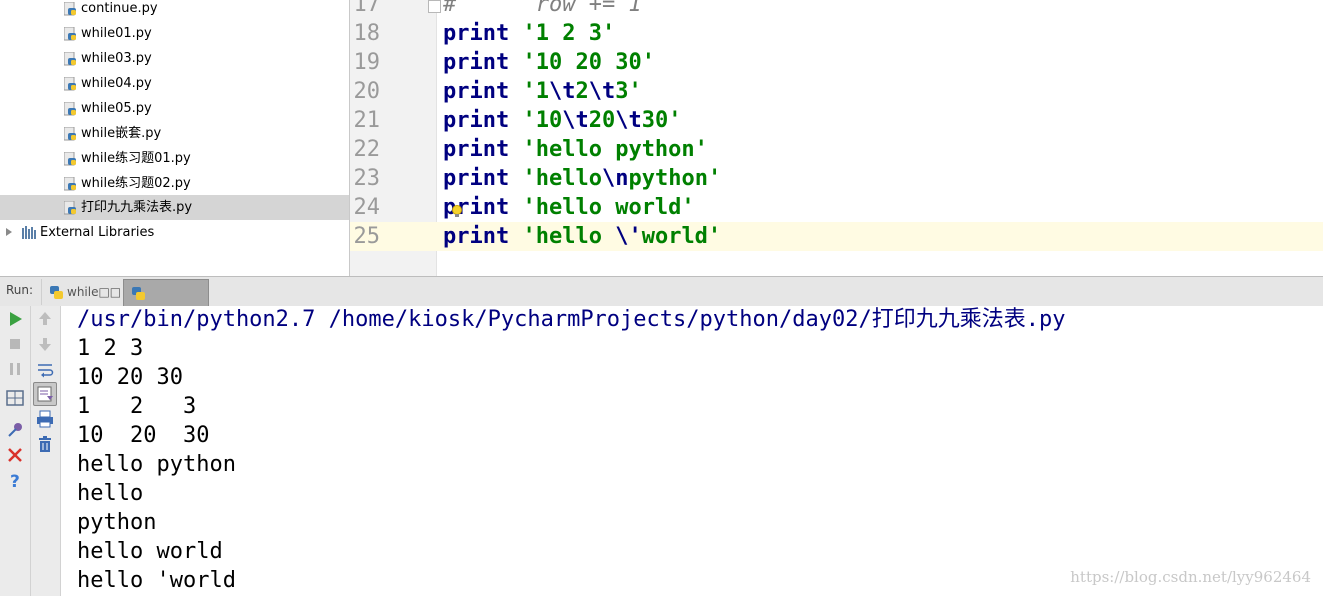  Describe the element at coordinates (542, 120) in the screenshot. I see `string-literal: '10` at that location.